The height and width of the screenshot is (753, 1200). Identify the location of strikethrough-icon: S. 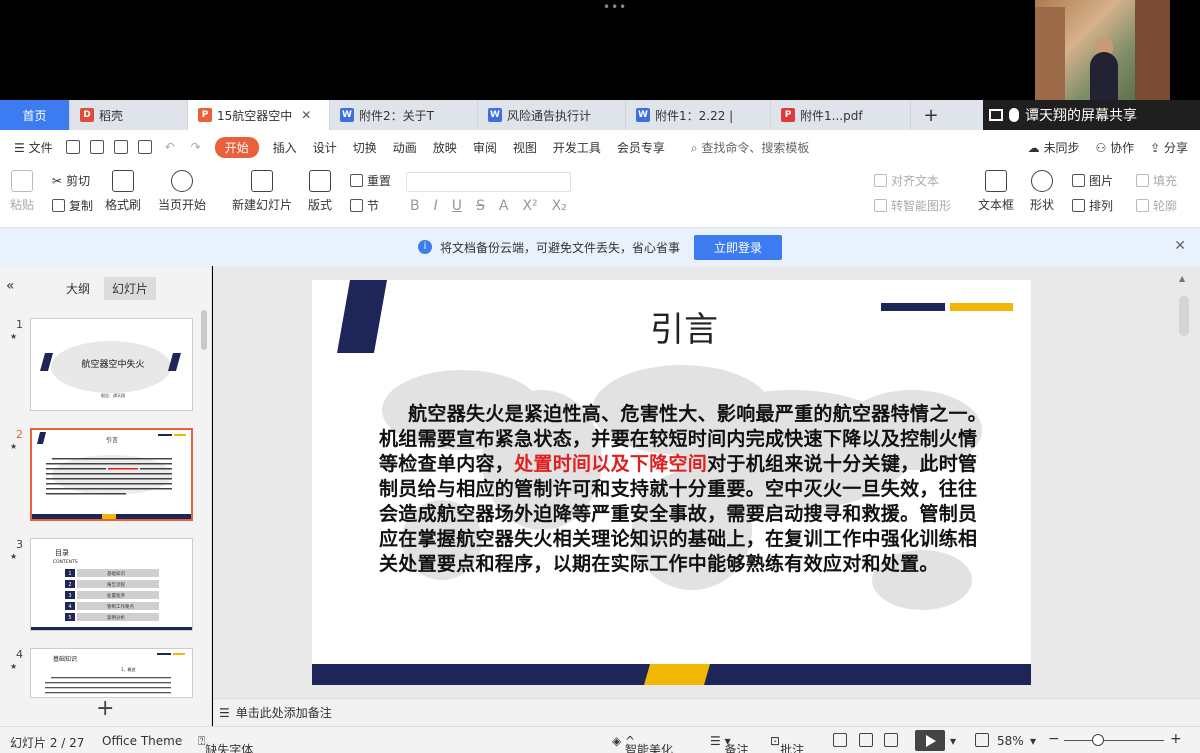
(480, 206).